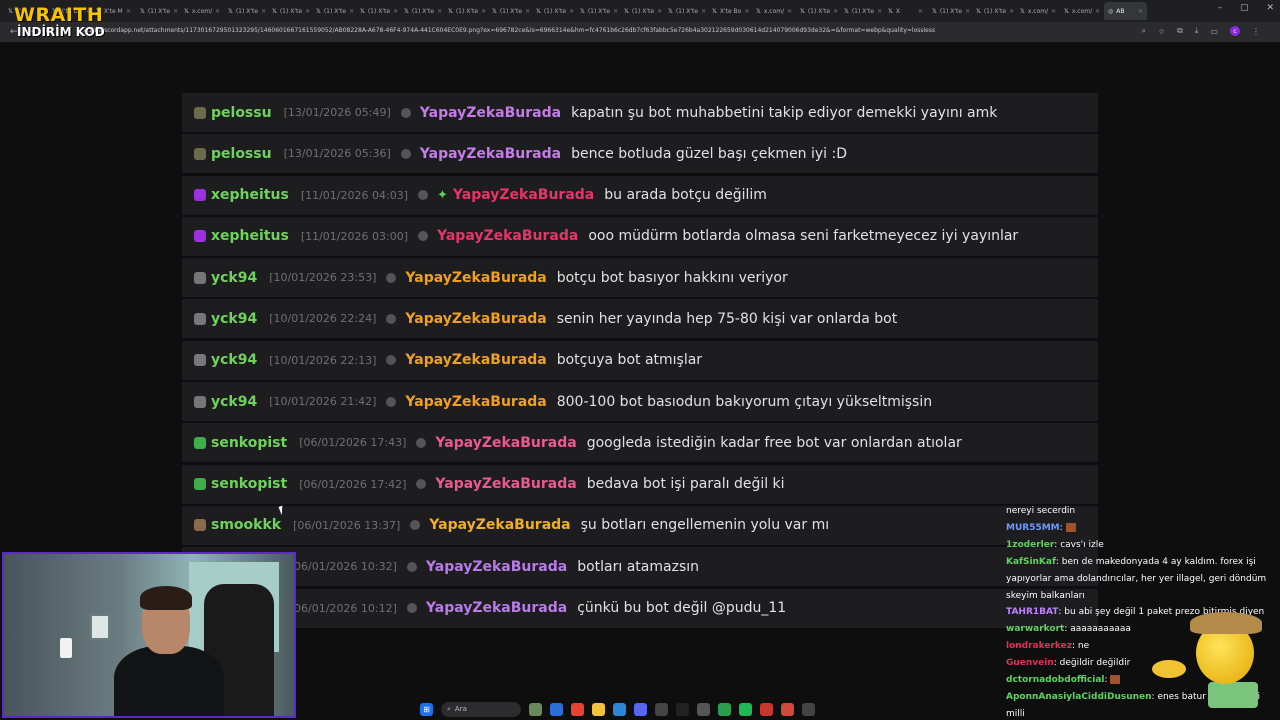  Describe the element at coordinates (598, 709) in the screenshot. I see `file-explorer-icon` at that location.